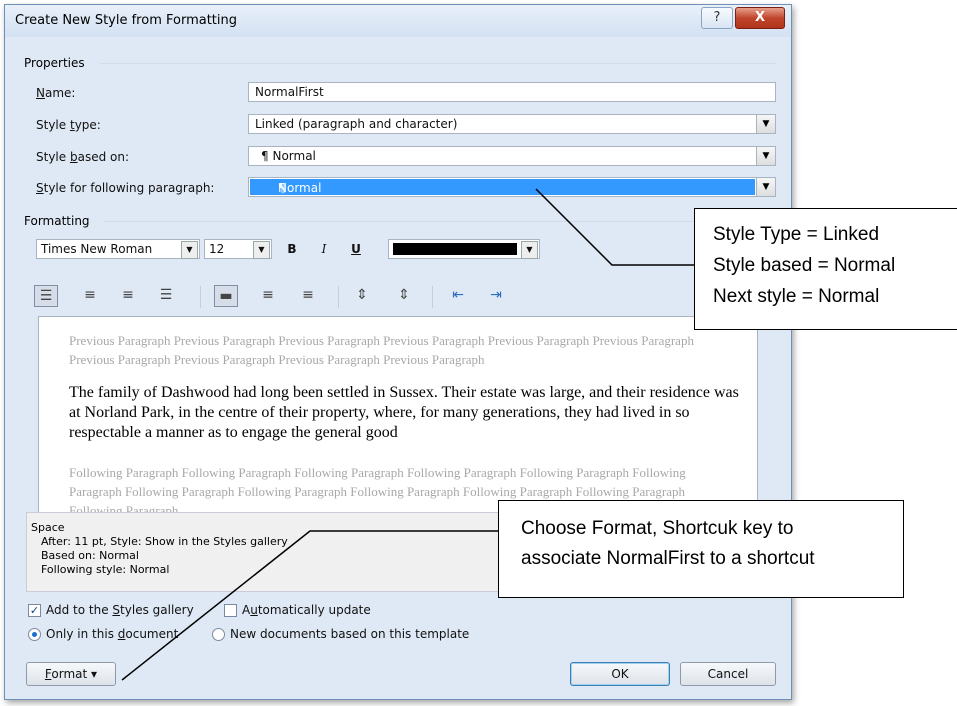  I want to click on align-right-icon: ≡, so click(128, 296).